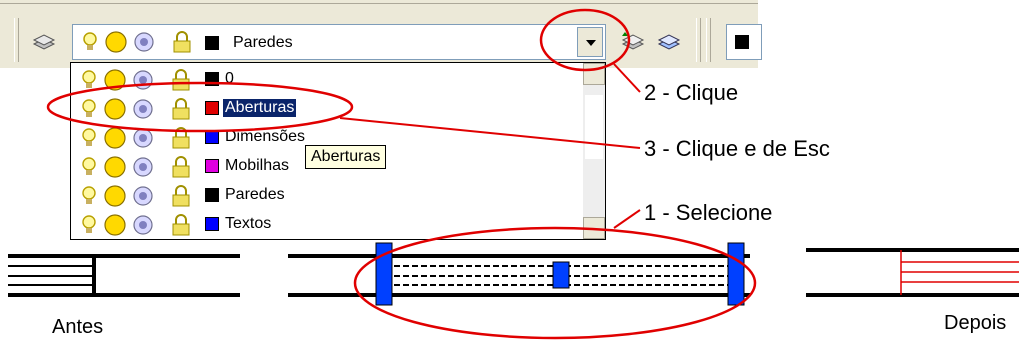 The height and width of the screenshot is (344, 1019). I want to click on annotation-step3: 3 - Clique e de Esc, so click(737, 148).